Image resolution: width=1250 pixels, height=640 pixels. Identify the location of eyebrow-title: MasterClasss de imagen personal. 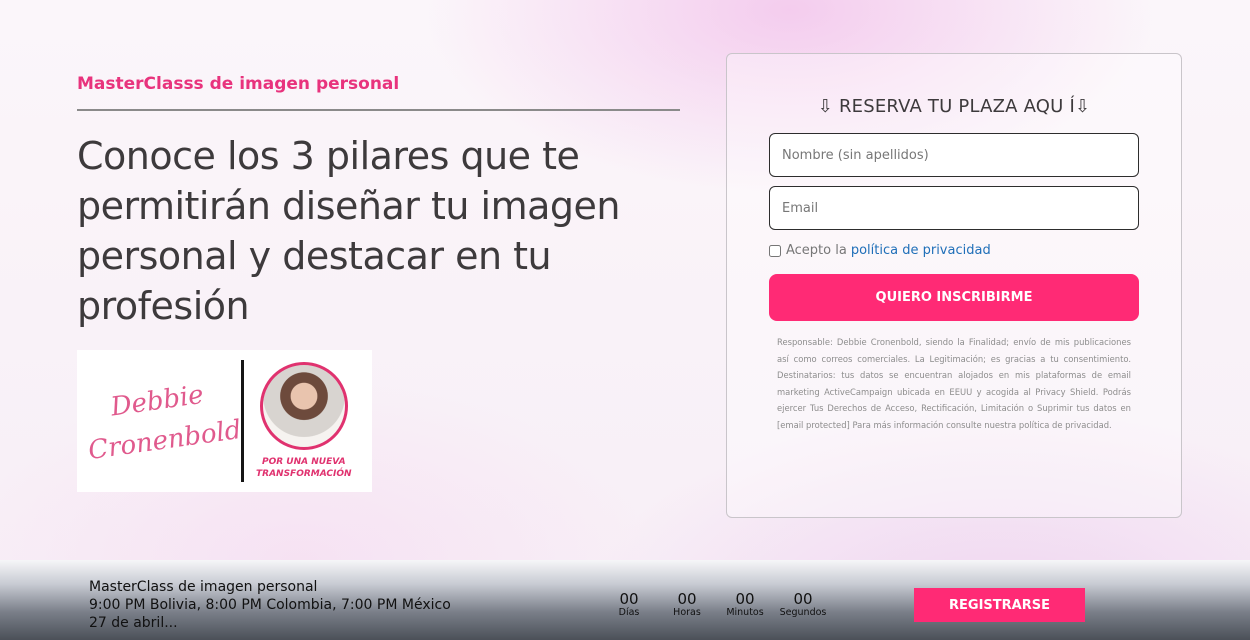
(238, 84).